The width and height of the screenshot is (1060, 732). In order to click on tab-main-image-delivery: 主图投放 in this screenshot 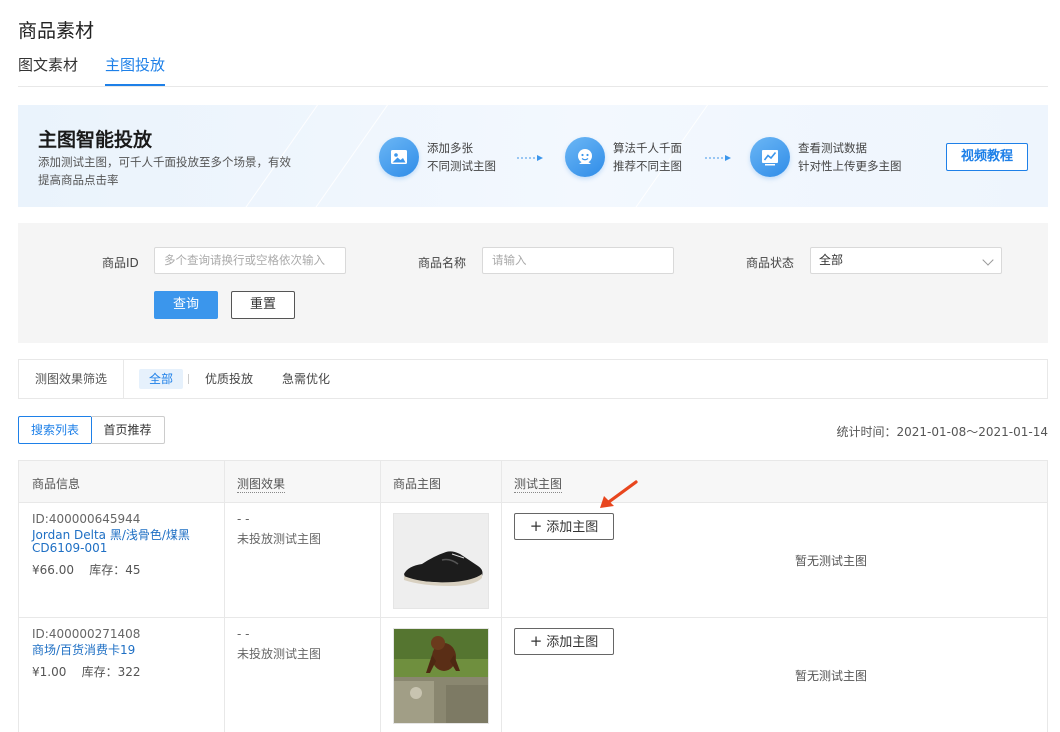, I will do `click(135, 70)`.